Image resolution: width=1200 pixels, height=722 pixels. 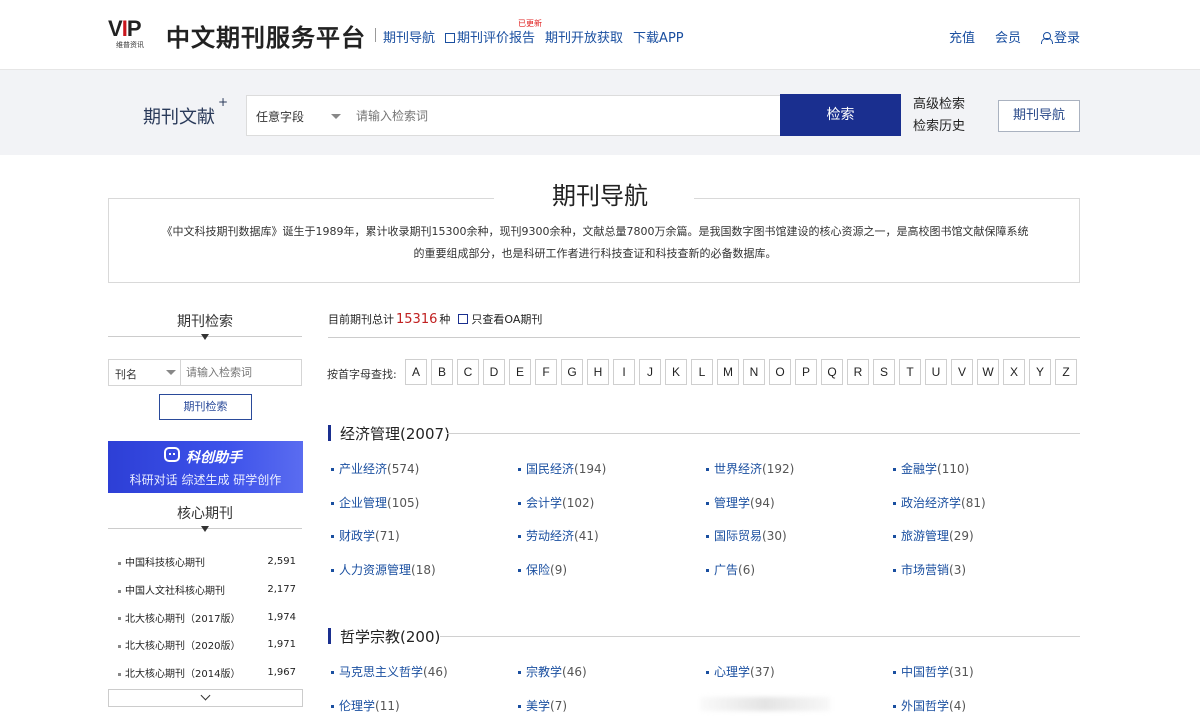 I want to click on subcategory-link: 伦理学(11), so click(x=365, y=705).